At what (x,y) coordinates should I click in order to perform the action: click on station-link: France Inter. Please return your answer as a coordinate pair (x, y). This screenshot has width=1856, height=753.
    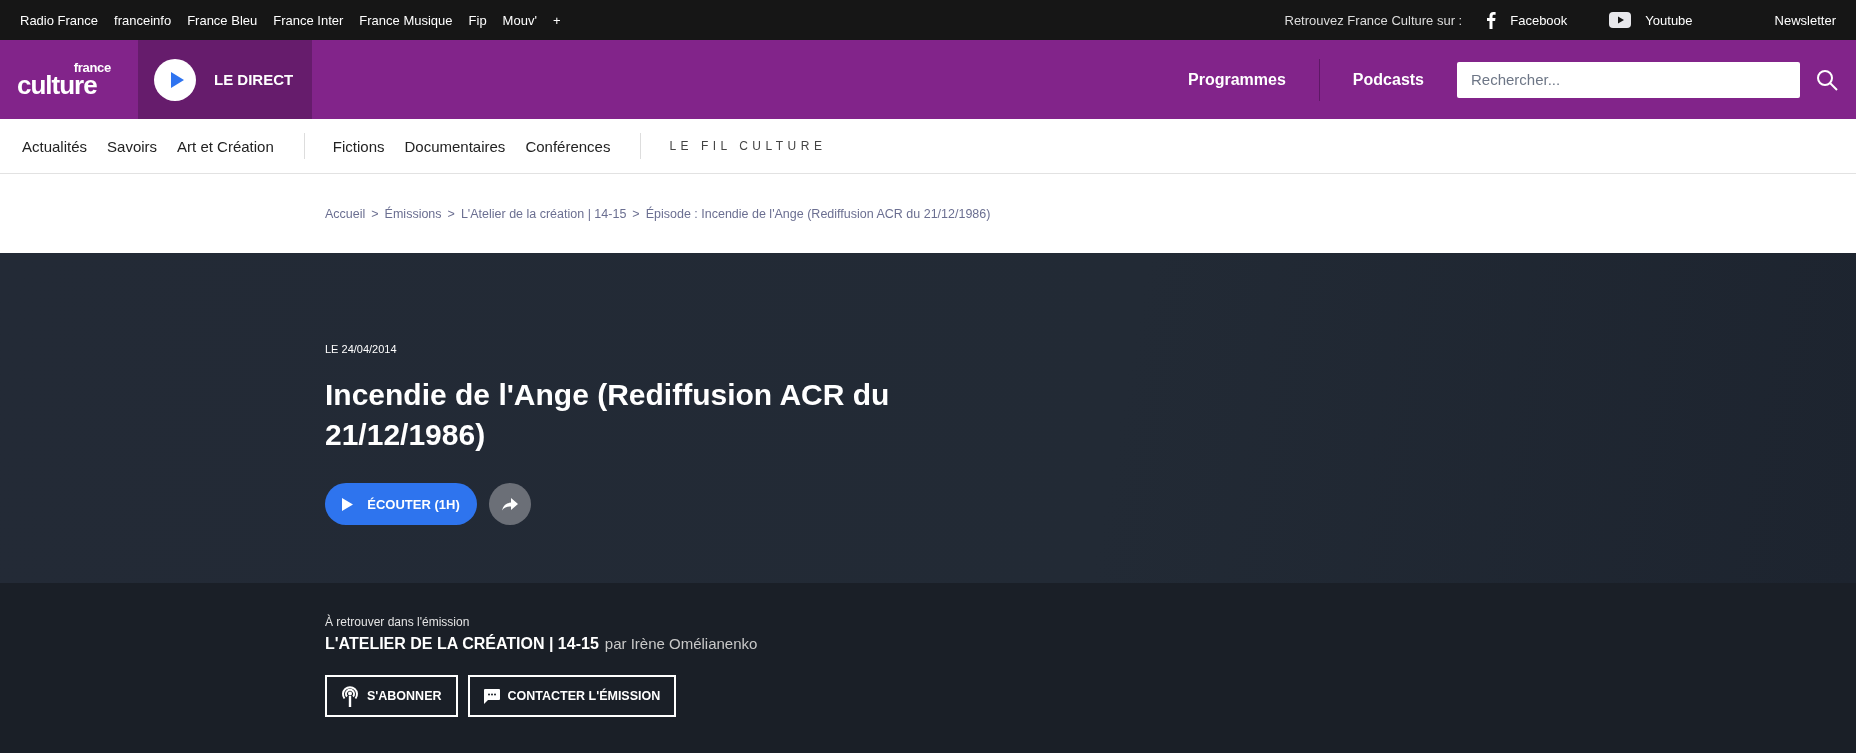
    Looking at the image, I should click on (308, 20).